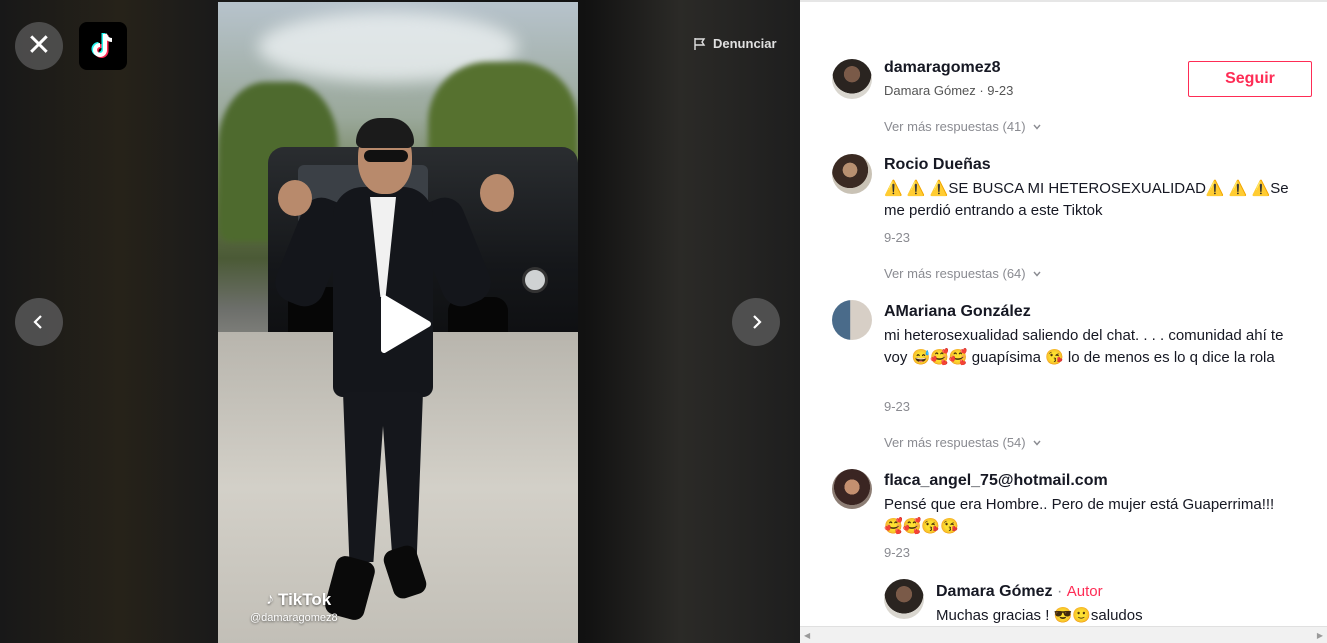 The image size is (1327, 643). Describe the element at coordinates (1063, 634) in the screenshot. I see `horizontal-scrollbar: ◀ ▶` at that location.